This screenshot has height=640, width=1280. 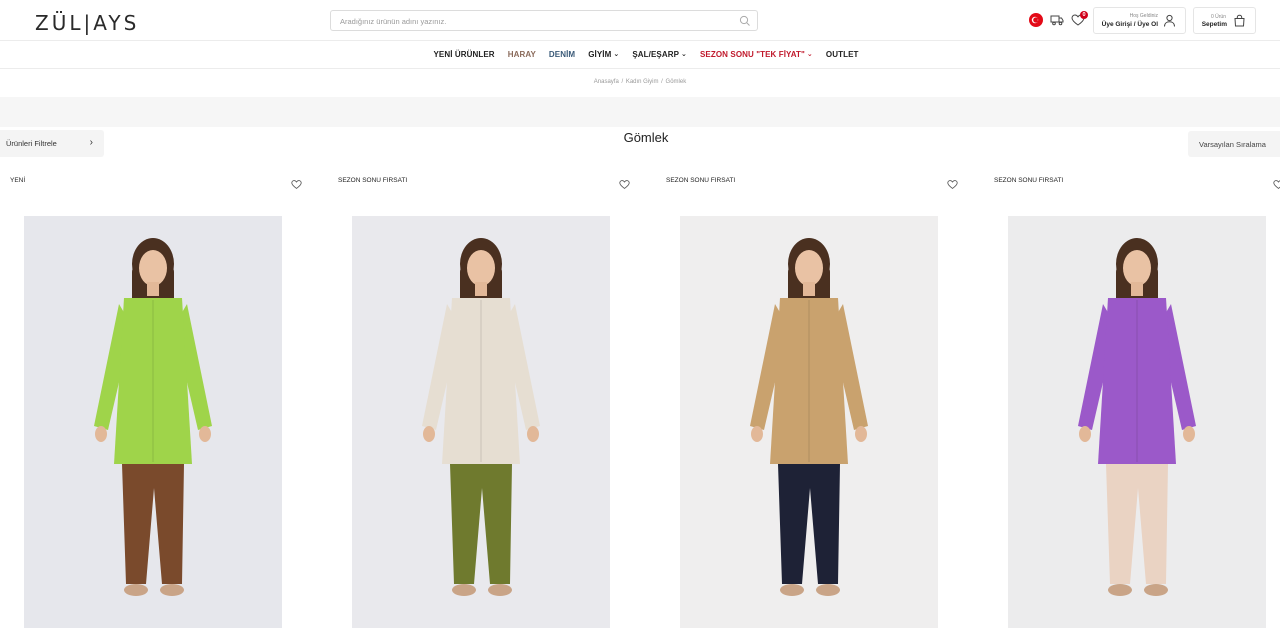 I want to click on cart-count: 0 Ürün, so click(x=1218, y=17).